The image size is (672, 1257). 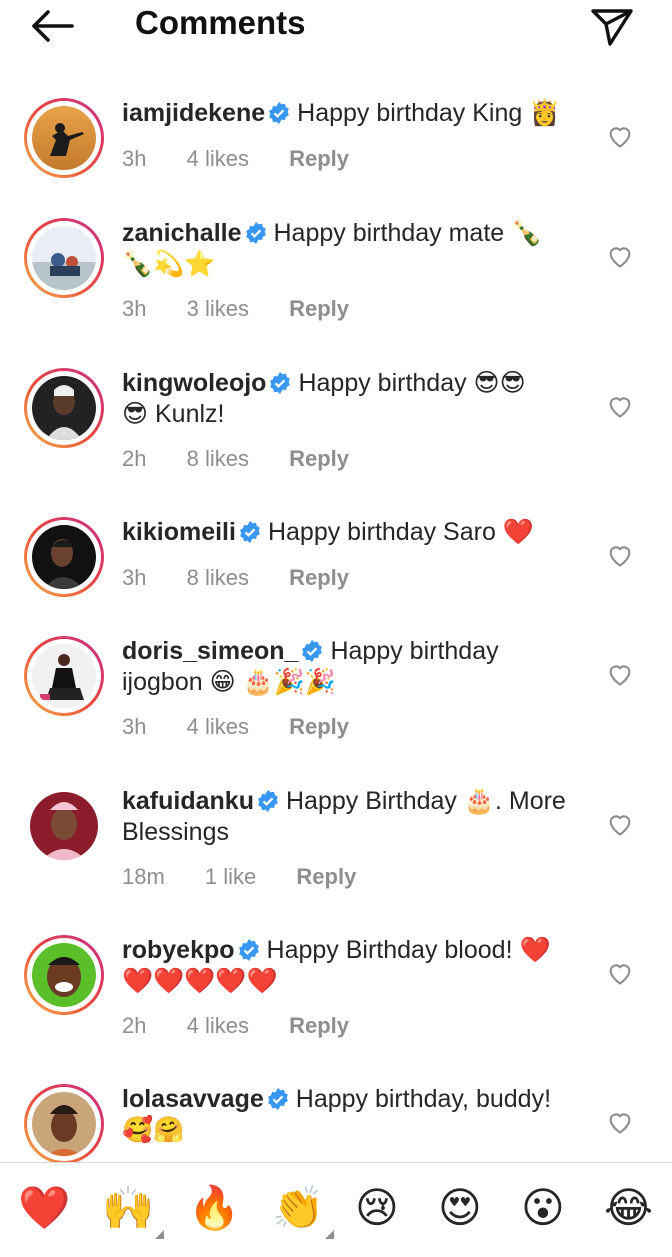 What do you see at coordinates (252, 309) in the screenshot?
I see `comment-meta: 3h 3 likes Reply` at bounding box center [252, 309].